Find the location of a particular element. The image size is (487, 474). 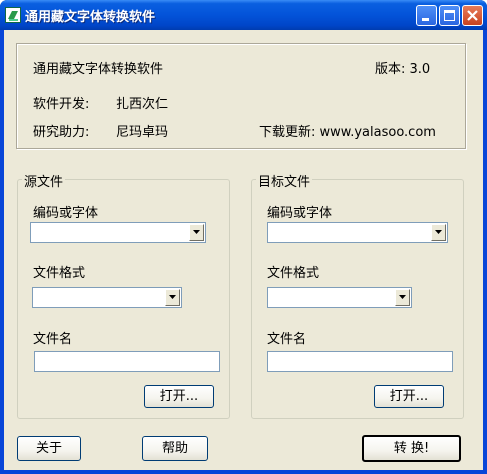

download-link: 下载更新: www.yalasoo.com is located at coordinates (347, 130).